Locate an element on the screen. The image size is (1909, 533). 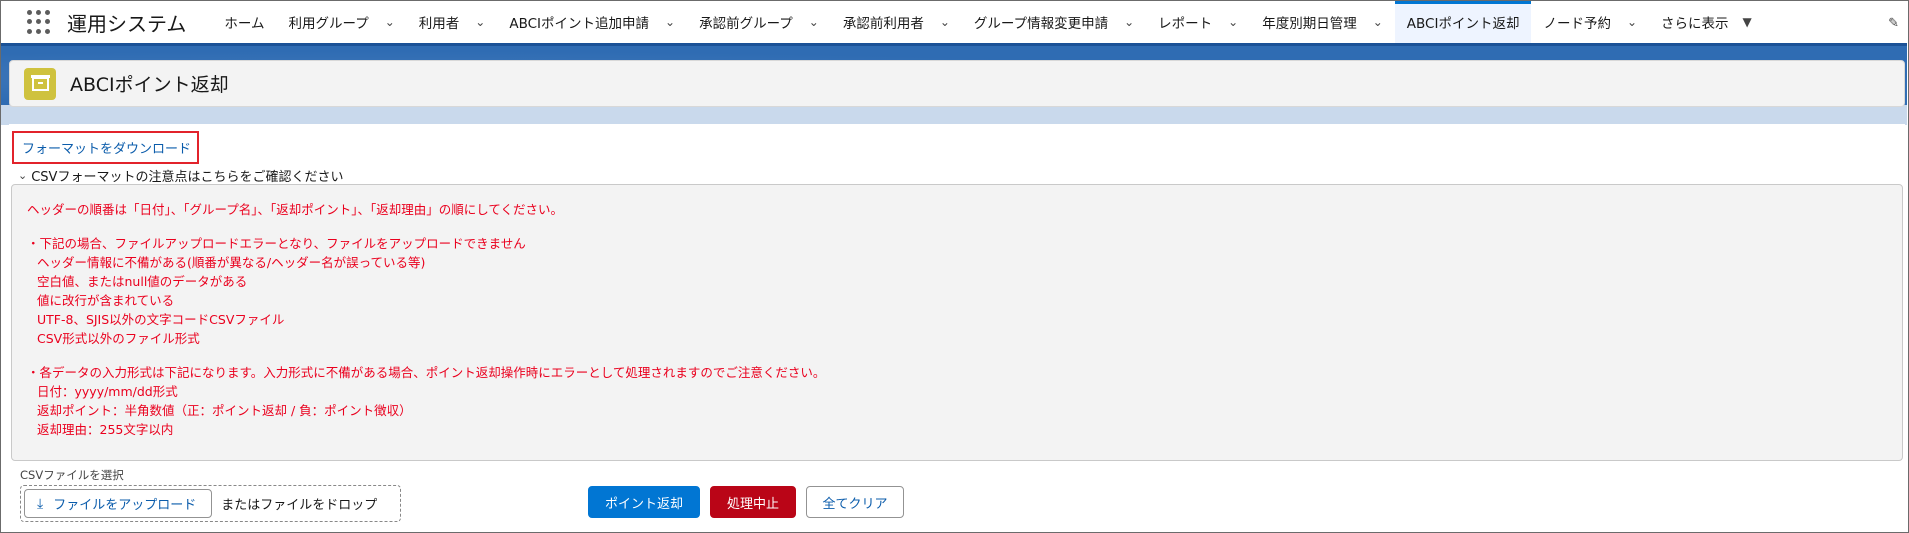
archive-icon is located at coordinates (40, 83).